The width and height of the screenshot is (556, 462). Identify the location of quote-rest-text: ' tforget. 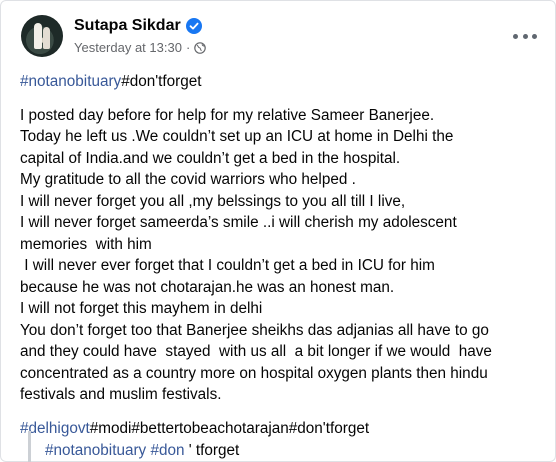
(212, 450).